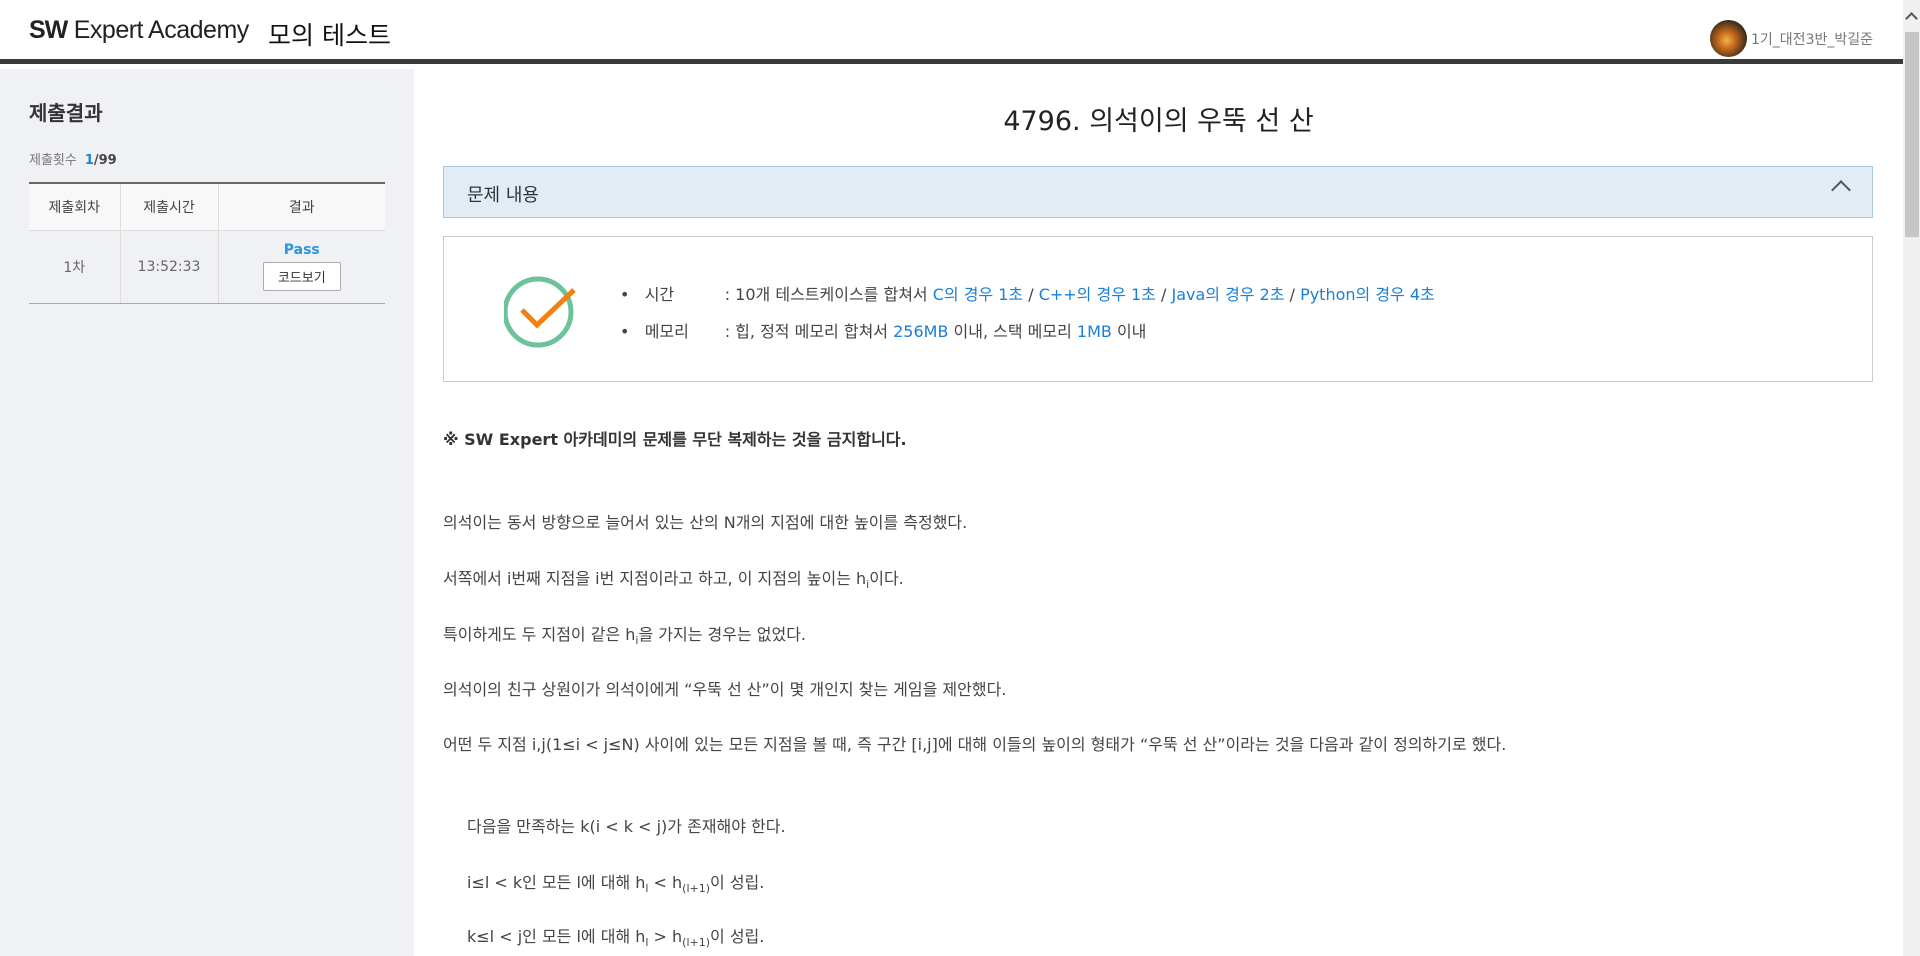  I want to click on time-c: C의 경우 1초, so click(978, 294).